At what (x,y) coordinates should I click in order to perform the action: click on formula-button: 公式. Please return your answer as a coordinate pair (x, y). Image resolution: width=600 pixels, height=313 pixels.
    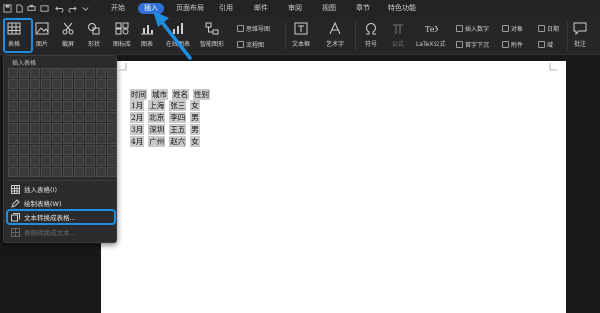
    Looking at the image, I should click on (398, 34).